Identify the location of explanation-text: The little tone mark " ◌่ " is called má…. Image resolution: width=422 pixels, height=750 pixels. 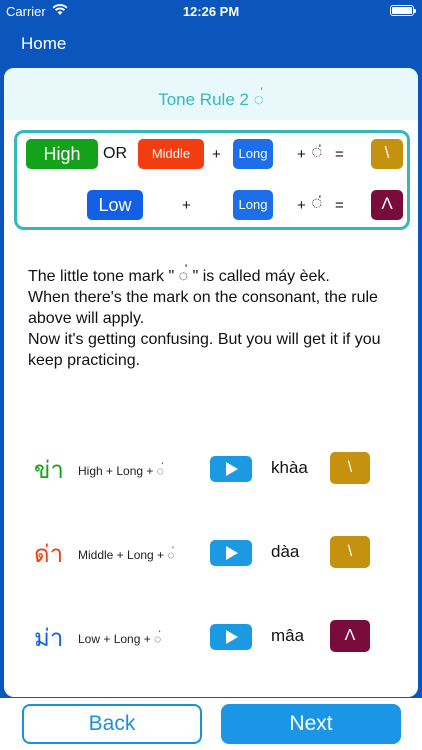
(214, 318).